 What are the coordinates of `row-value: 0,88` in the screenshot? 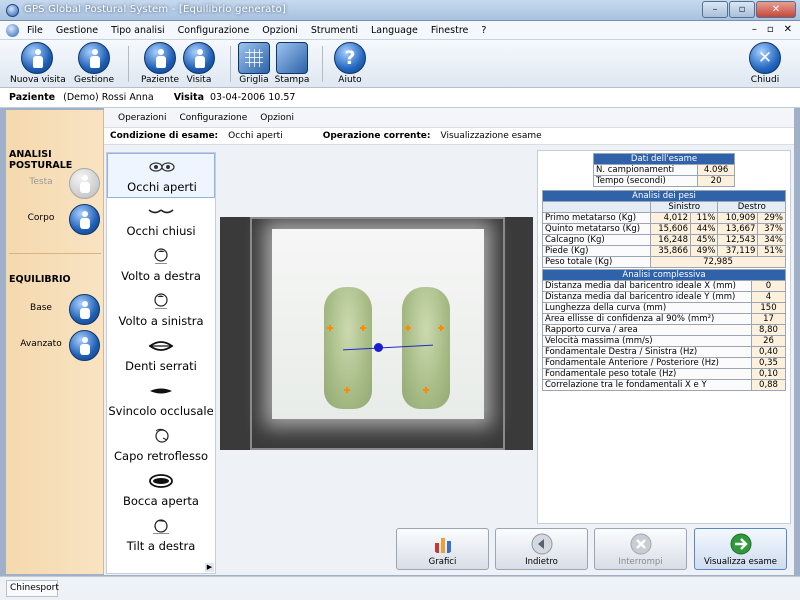 It's located at (768, 385).